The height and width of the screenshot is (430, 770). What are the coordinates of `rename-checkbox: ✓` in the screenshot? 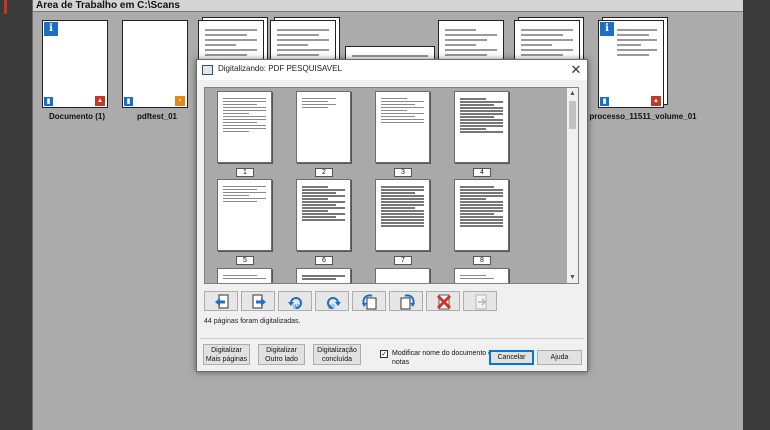 It's located at (384, 354).